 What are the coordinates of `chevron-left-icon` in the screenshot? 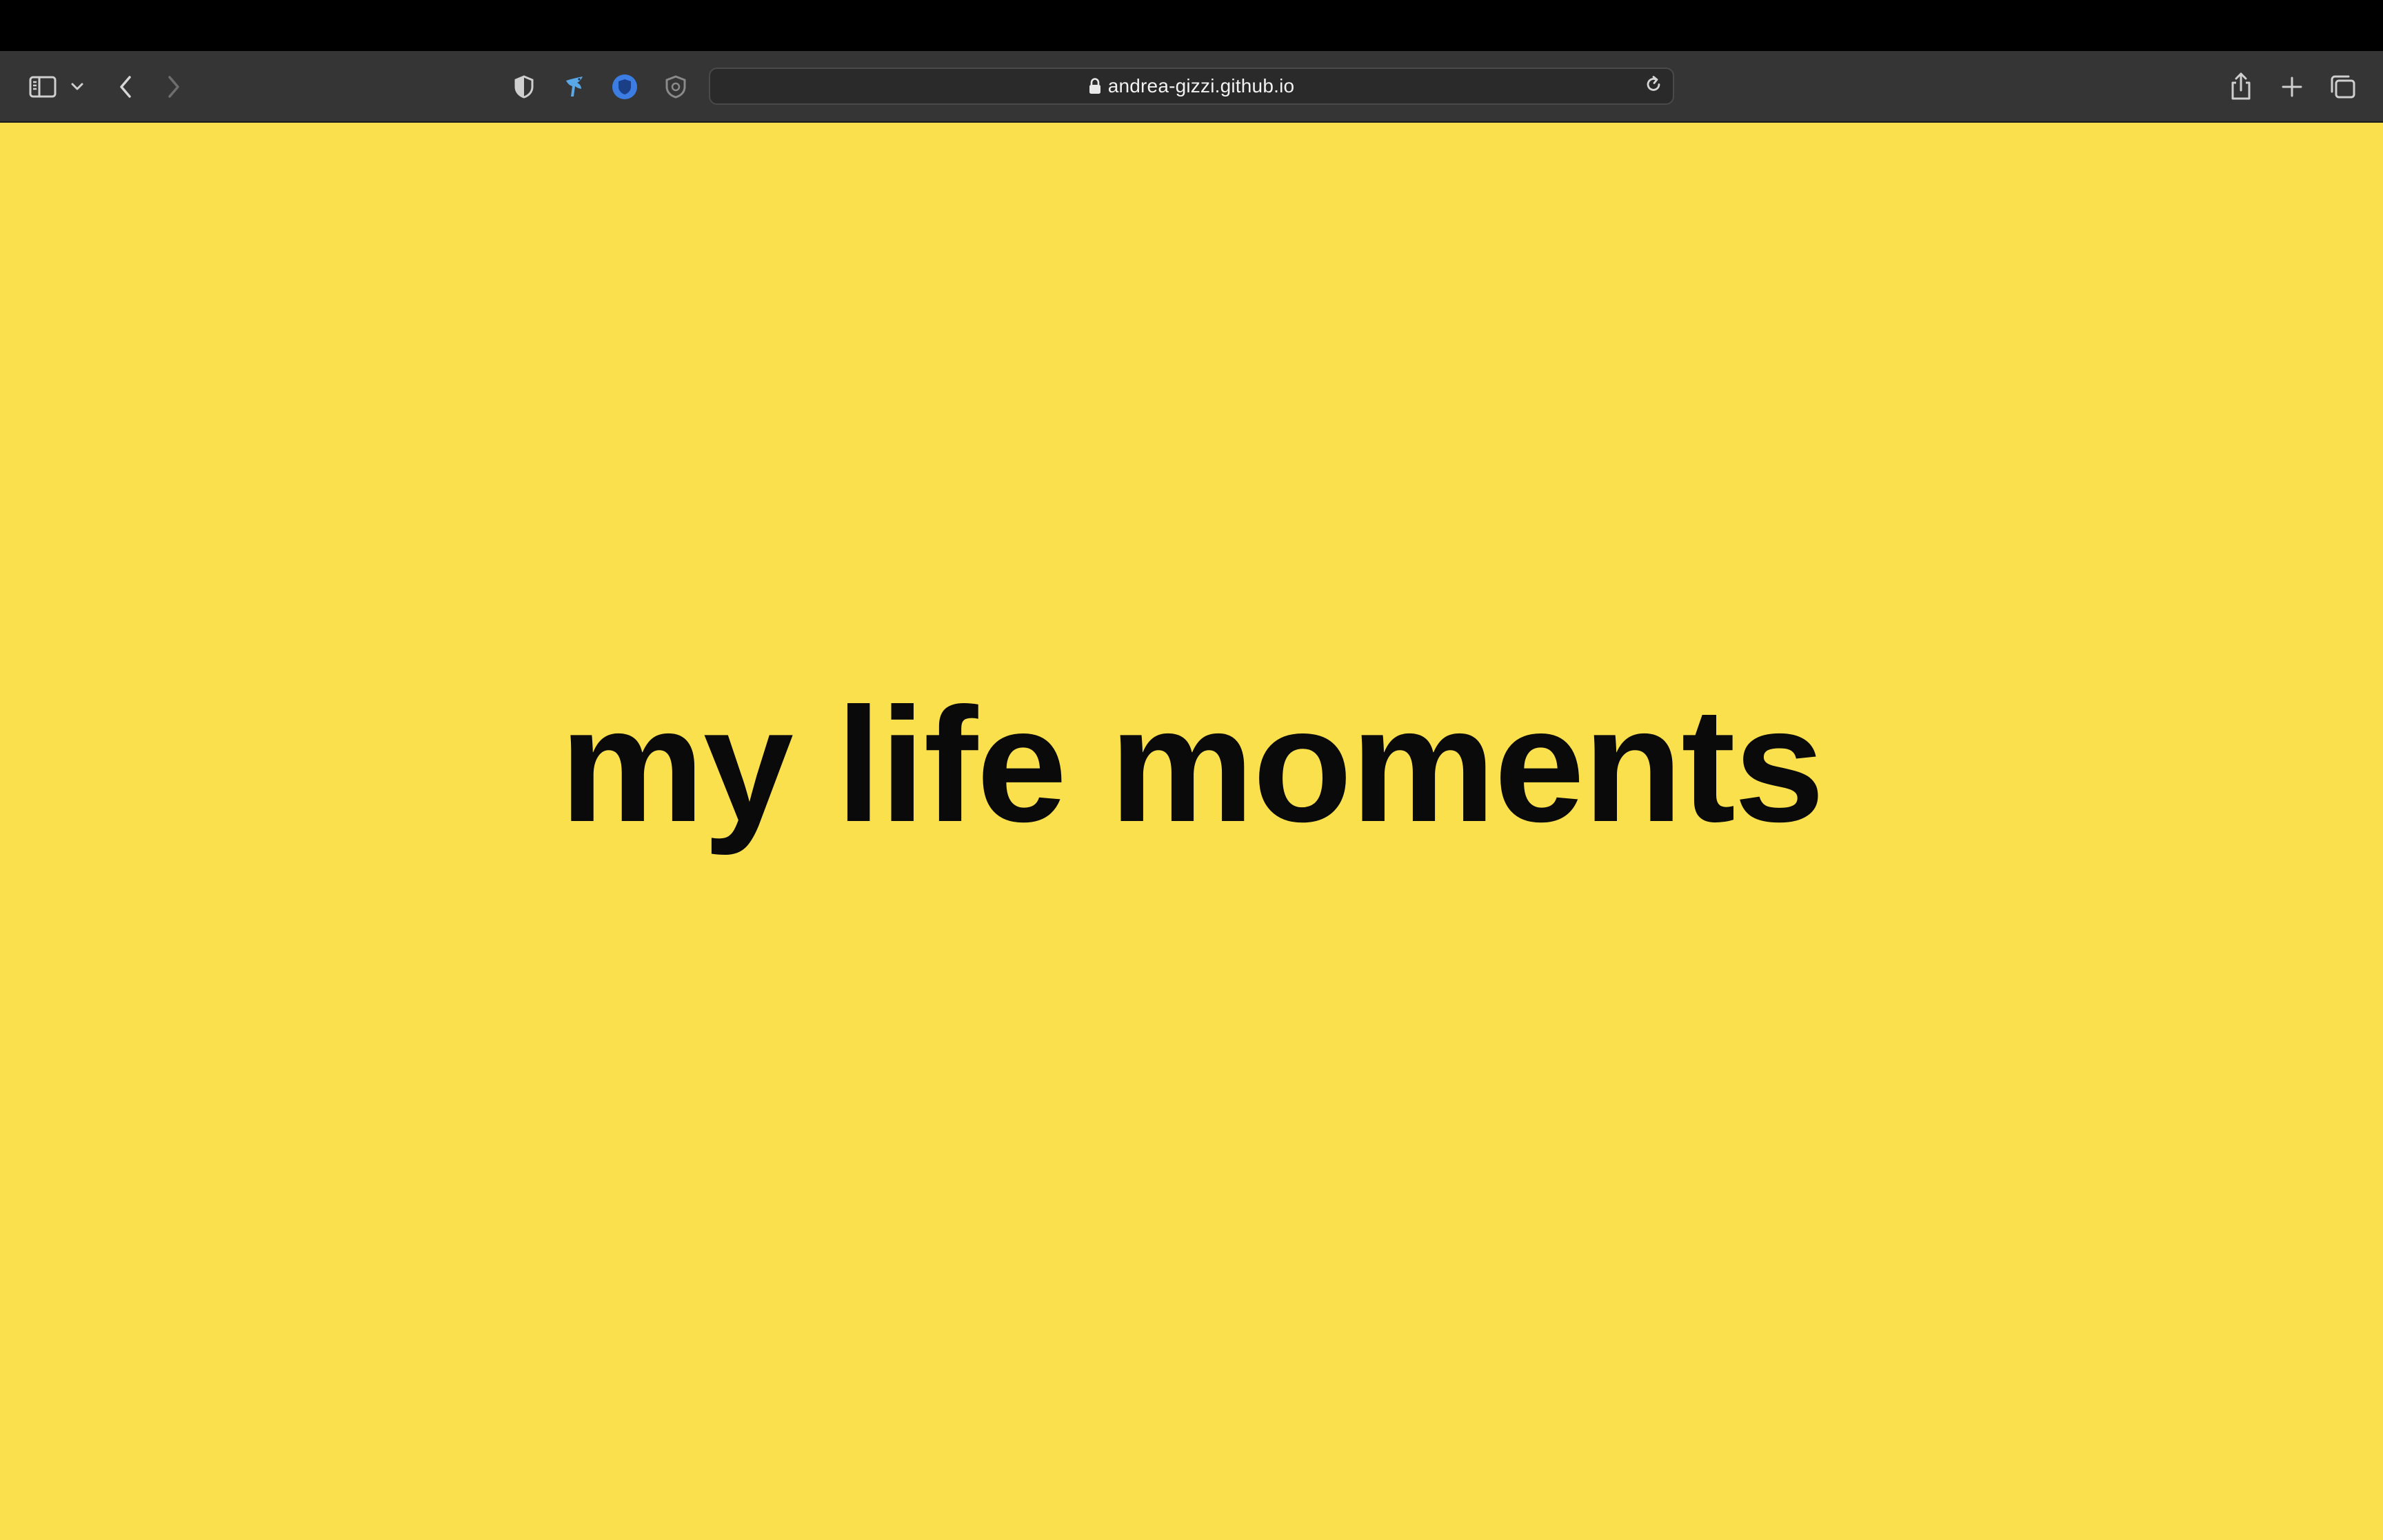 It's located at (125, 87).